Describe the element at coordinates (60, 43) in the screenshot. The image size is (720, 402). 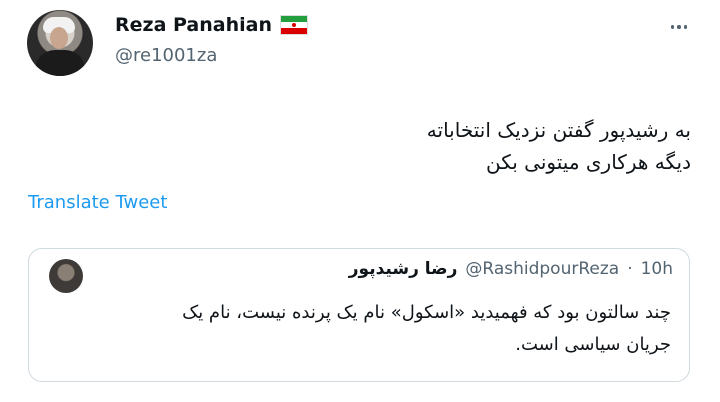
I see `author-avatar` at that location.